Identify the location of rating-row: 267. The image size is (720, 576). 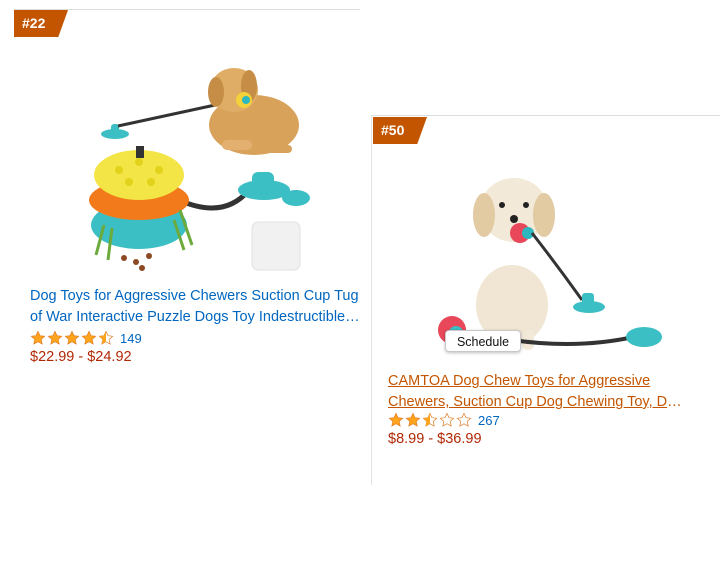
(444, 420).